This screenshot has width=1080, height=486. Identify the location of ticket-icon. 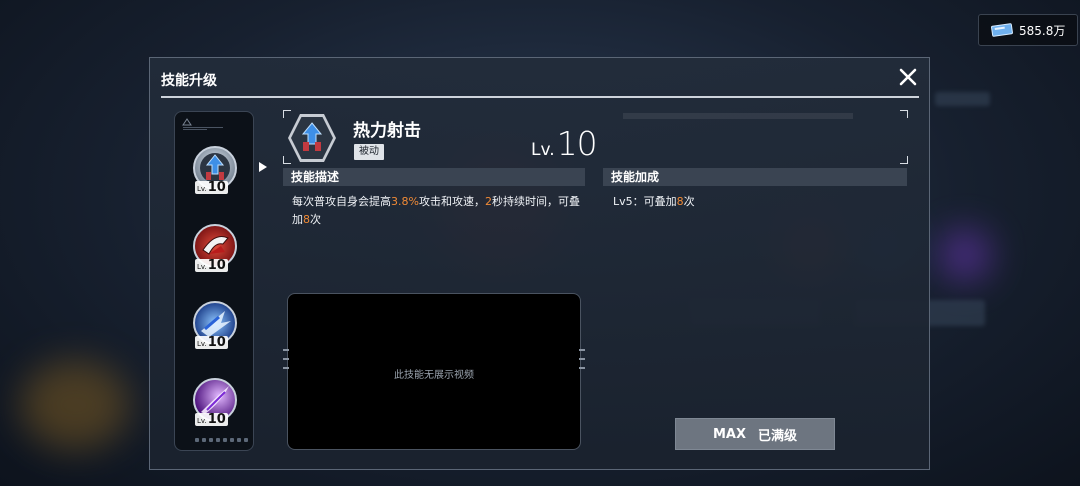
(1002, 30).